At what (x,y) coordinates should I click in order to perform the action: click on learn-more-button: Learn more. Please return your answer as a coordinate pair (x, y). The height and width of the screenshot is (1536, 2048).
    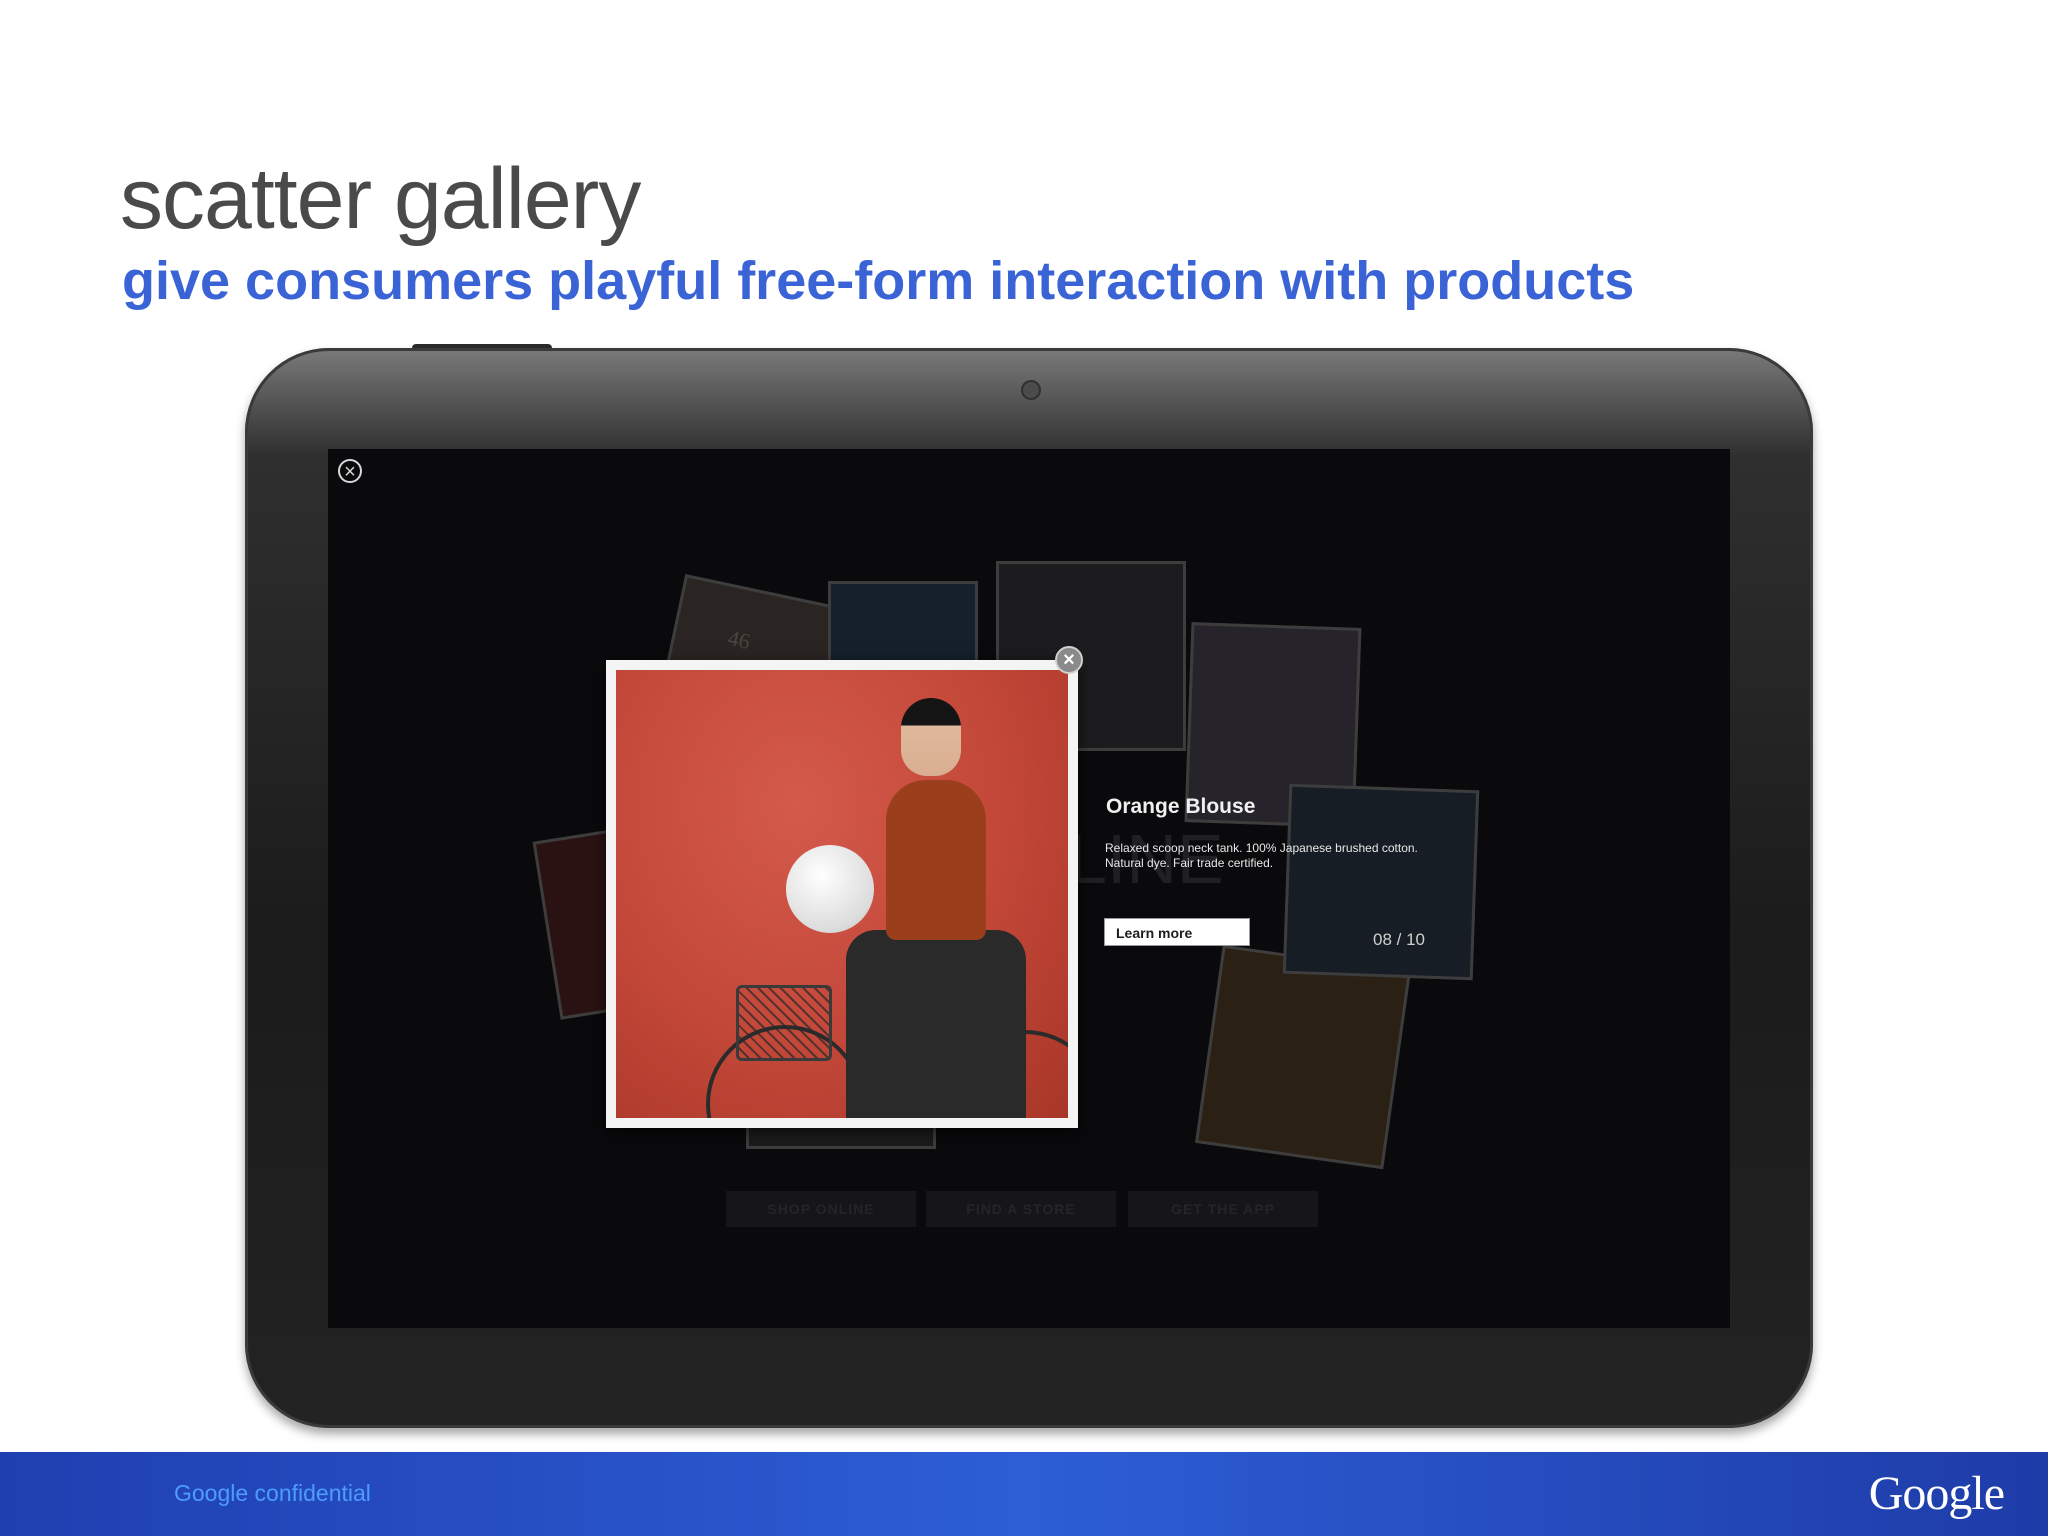
    Looking at the image, I should click on (1177, 932).